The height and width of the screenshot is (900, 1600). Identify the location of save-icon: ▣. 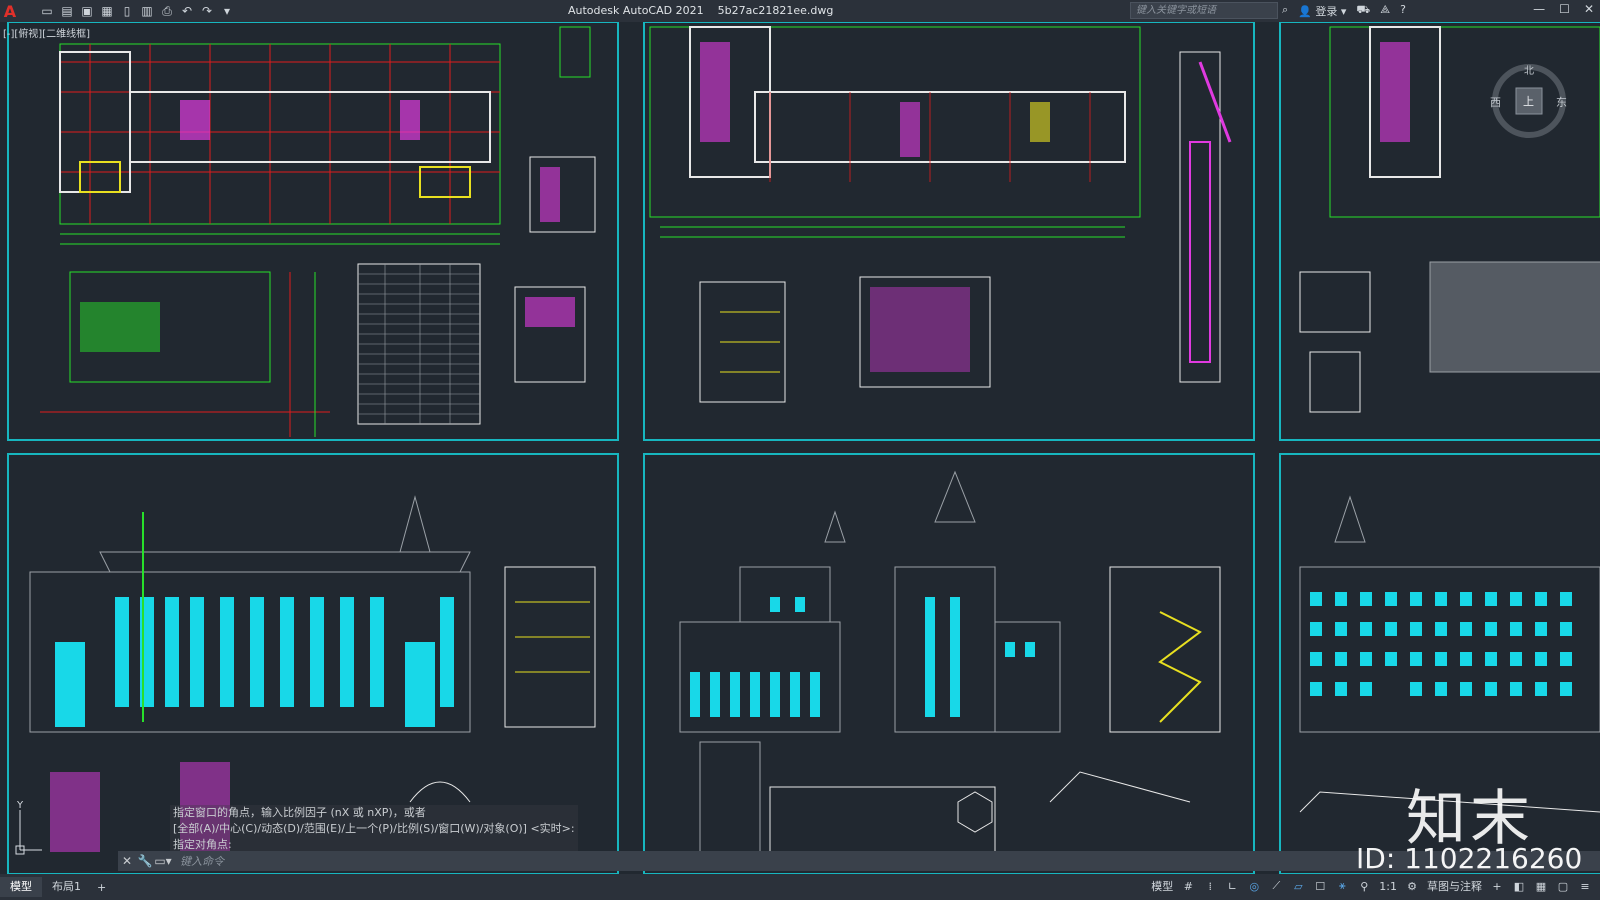
(87, 11).